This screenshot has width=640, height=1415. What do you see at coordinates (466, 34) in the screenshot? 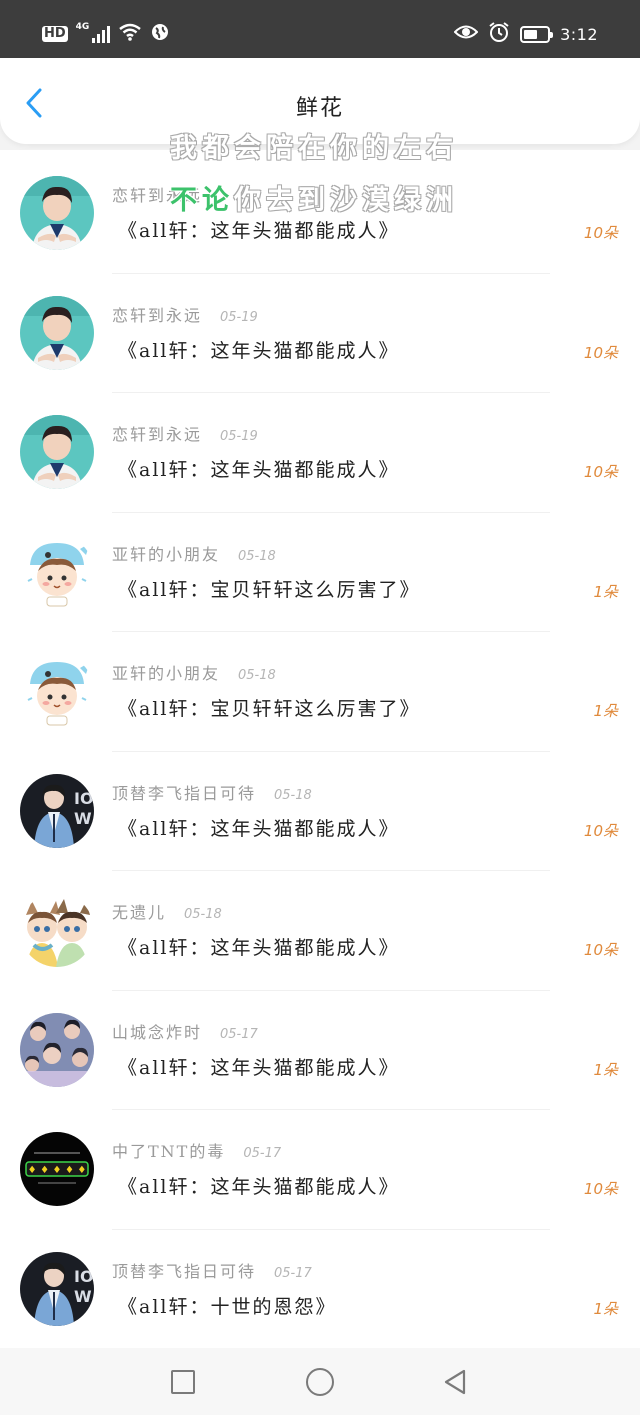
I see `eye-icon` at bounding box center [466, 34].